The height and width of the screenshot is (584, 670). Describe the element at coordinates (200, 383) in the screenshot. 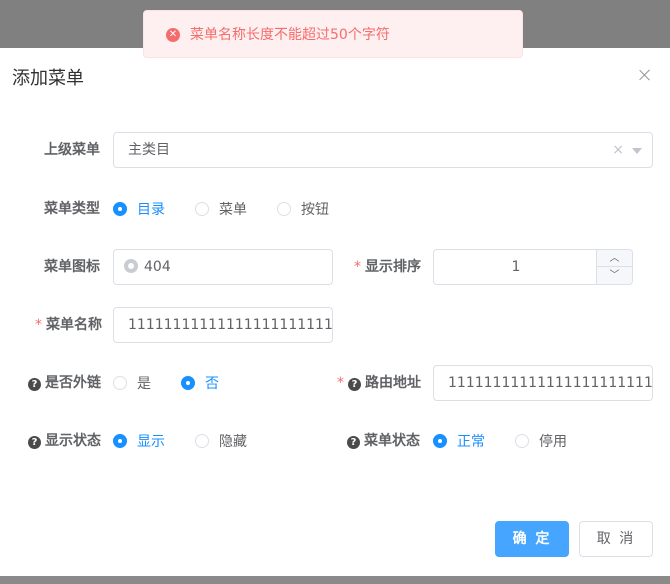

I see `is-external-radio-no: 否` at that location.